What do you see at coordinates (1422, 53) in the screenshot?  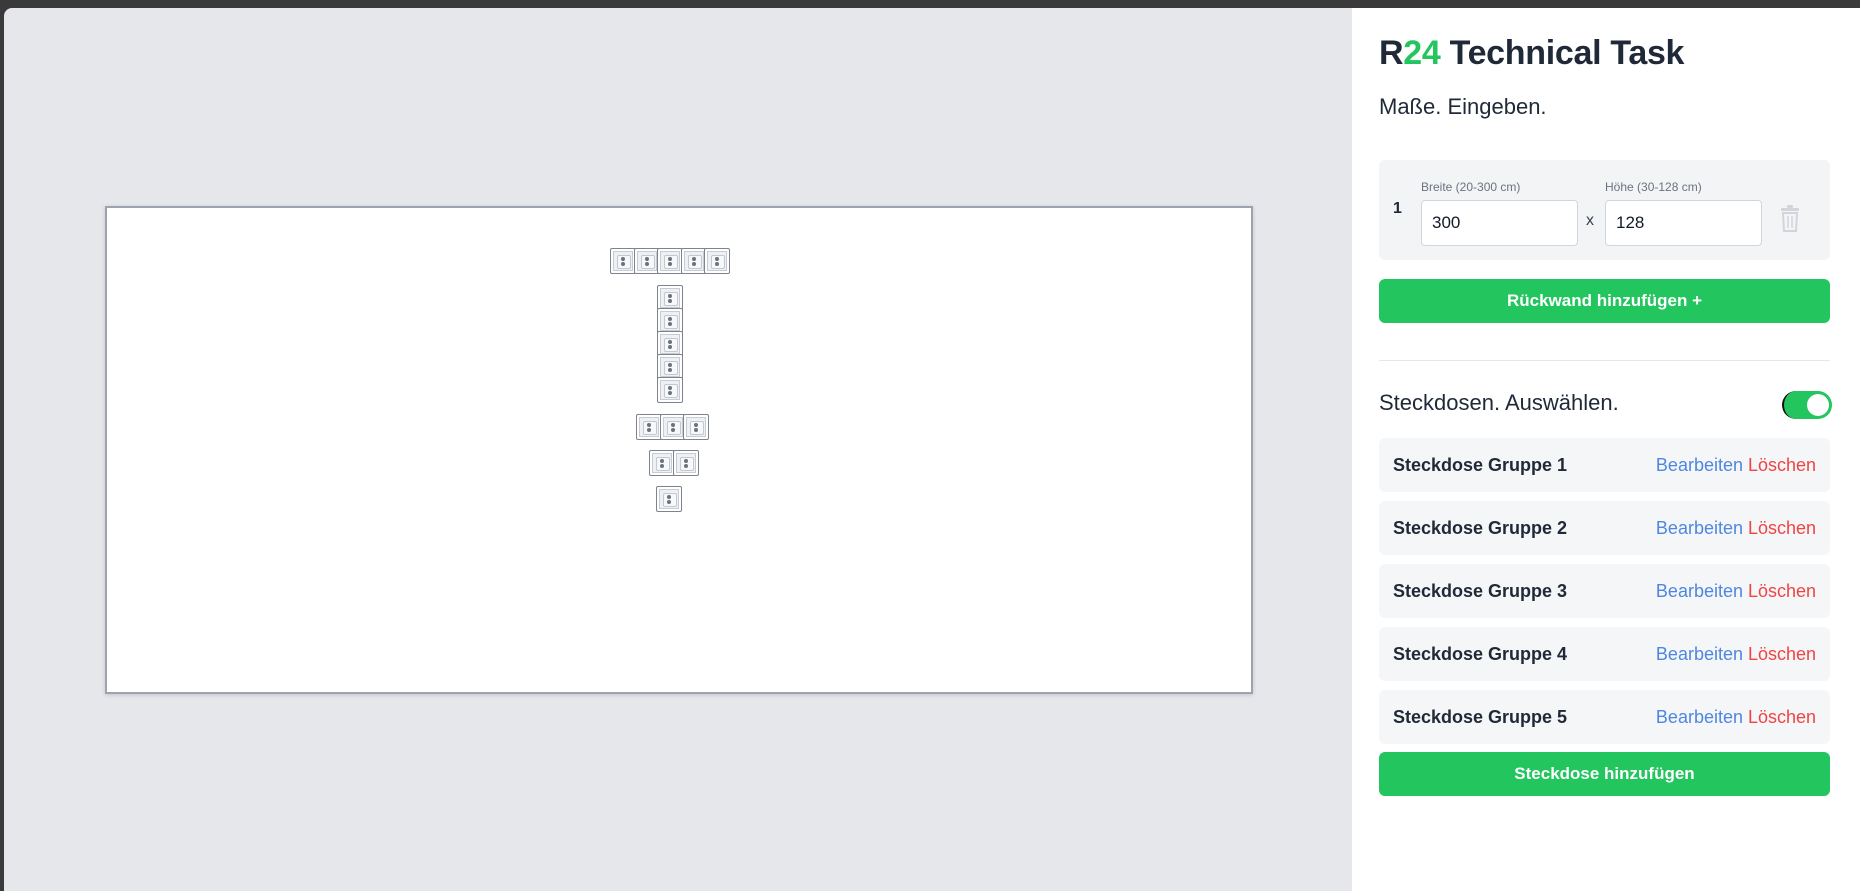 I see `title-accent: 24` at bounding box center [1422, 53].